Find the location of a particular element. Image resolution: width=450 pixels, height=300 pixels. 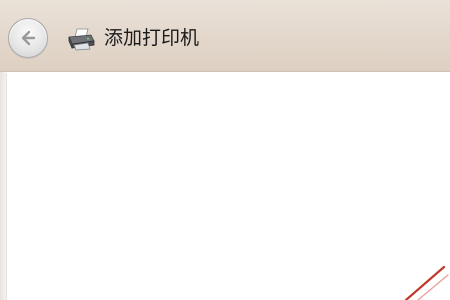

back-button is located at coordinates (28, 38).